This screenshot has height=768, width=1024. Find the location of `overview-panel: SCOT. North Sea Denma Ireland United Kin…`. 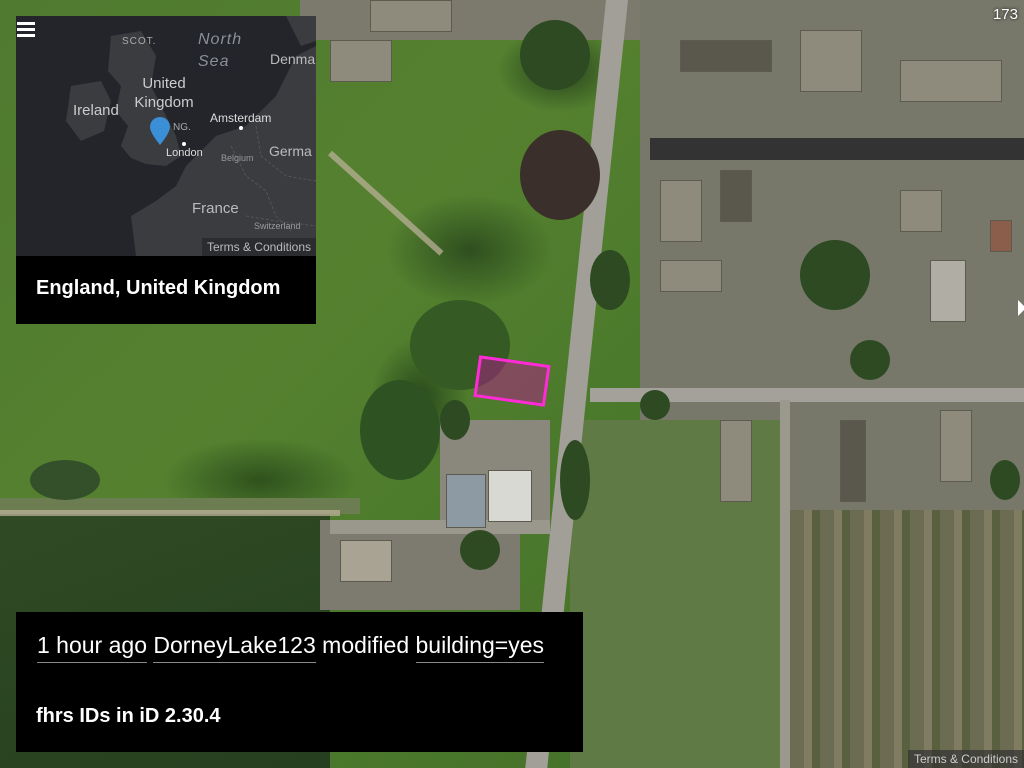

overview-panel: SCOT. North Sea Denma Ireland United Kin… is located at coordinates (166, 170).